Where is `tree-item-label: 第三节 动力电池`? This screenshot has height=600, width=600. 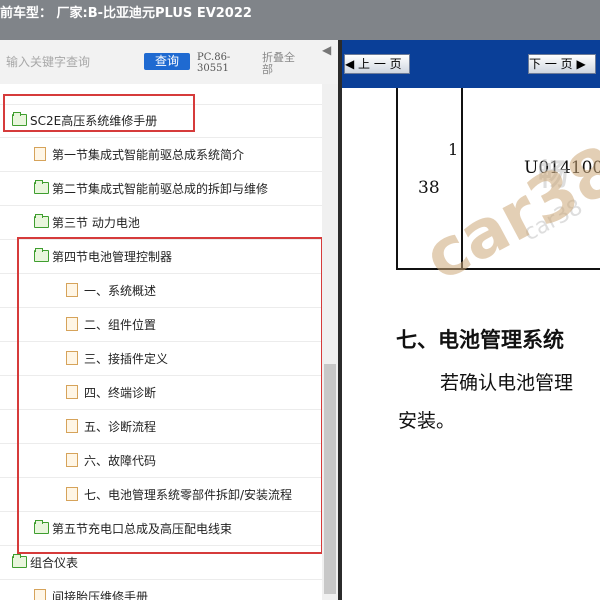
tree-item-label: 第三节 动力电池 is located at coordinates (96, 223).